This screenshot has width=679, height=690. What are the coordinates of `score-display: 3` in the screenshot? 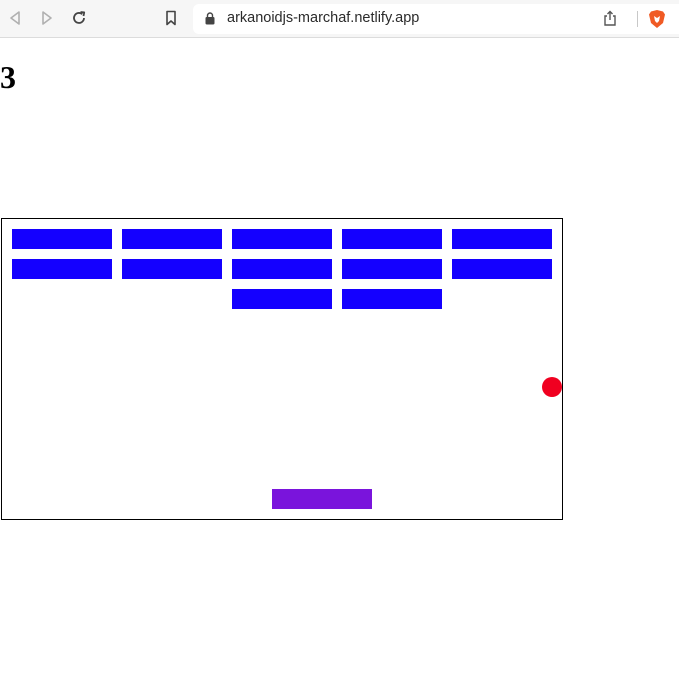 It's located at (8, 77).